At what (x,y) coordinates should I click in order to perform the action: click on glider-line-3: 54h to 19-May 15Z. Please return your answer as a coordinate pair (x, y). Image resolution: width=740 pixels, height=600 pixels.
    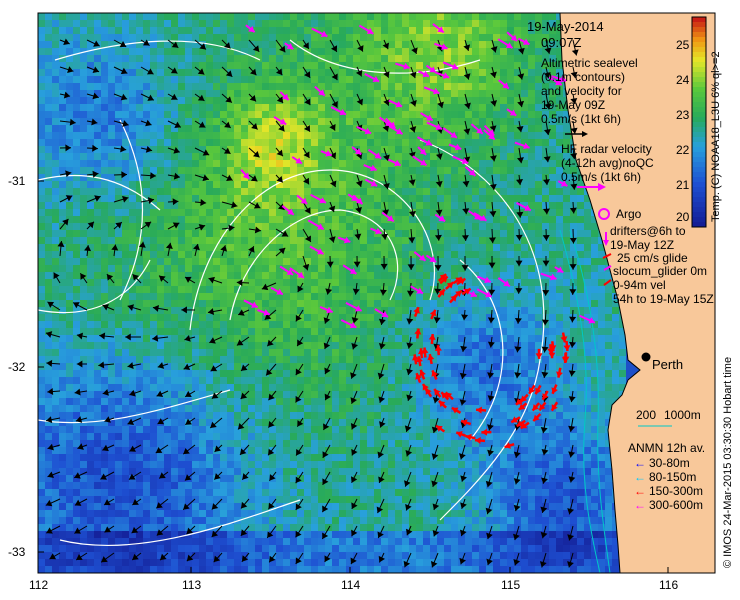
    Looking at the image, I should click on (663, 299).